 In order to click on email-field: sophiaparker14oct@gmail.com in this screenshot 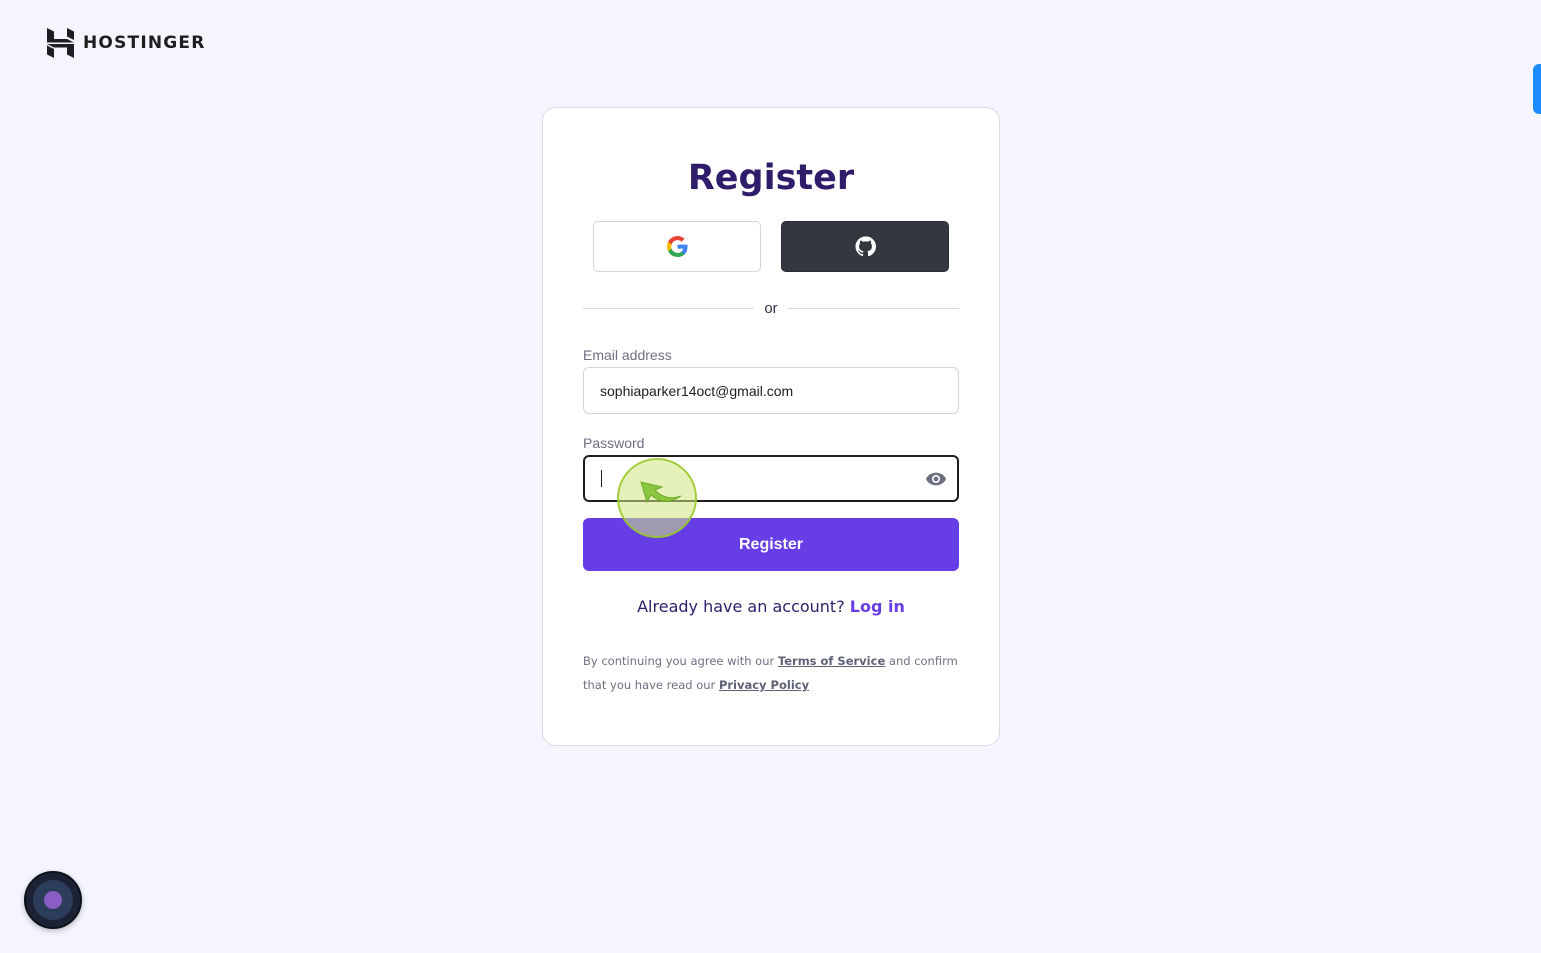, I will do `click(771, 390)`.